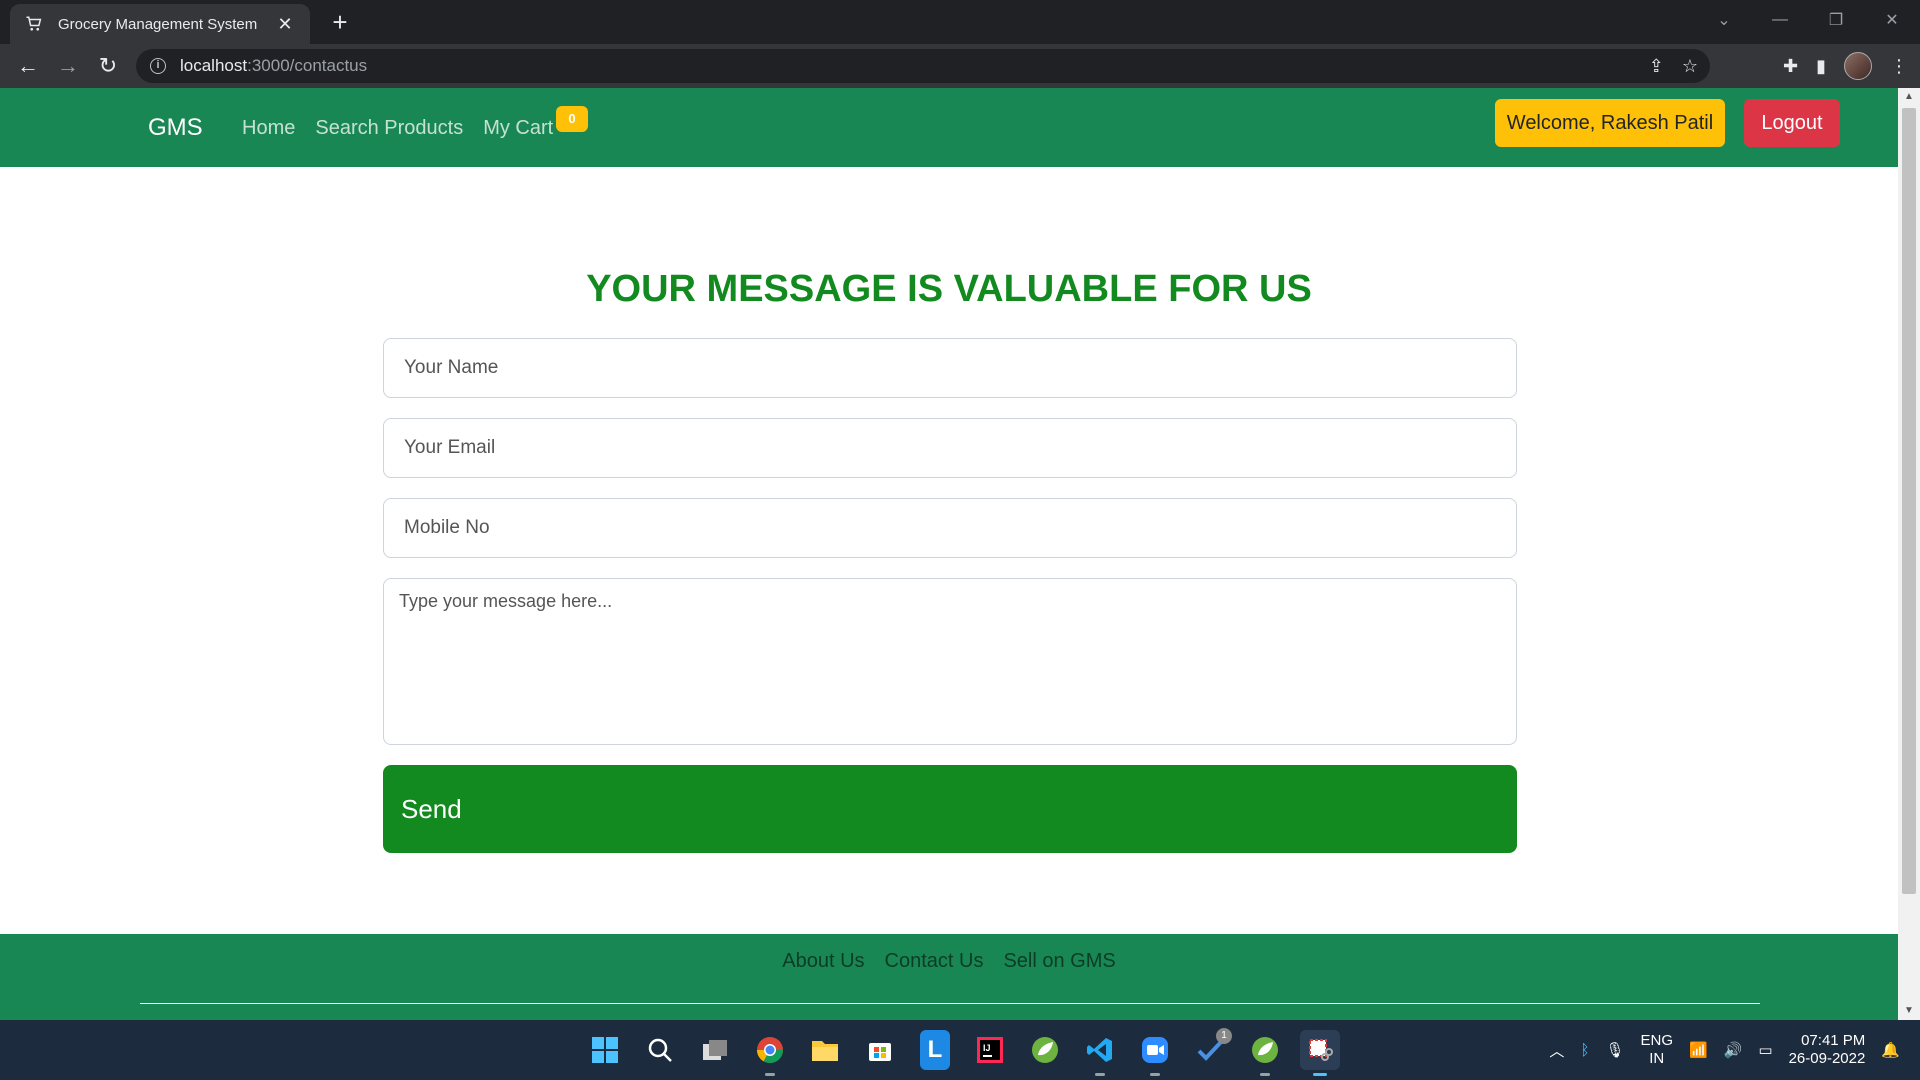 This screenshot has height=1080, width=1920. Describe the element at coordinates (1657, 1040) in the screenshot. I see `language-code: ENG` at that location.